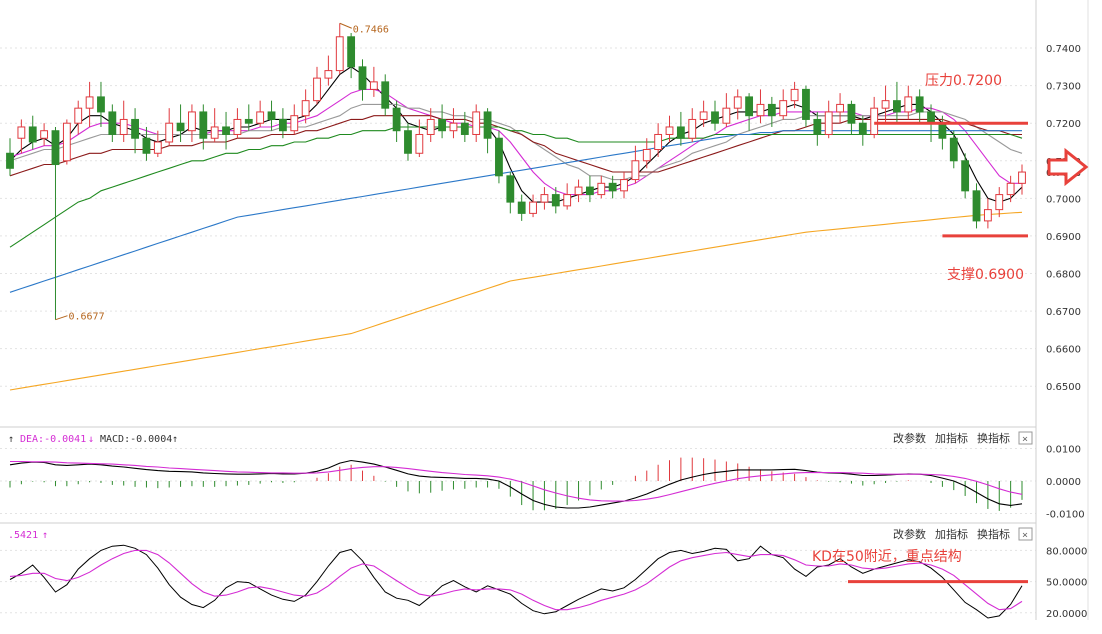 Image resolution: width=1102 pixels, height=634 pixels. What do you see at coordinates (951, 534) in the screenshot?
I see `kd-add-indicator-button: 加指标` at bounding box center [951, 534].